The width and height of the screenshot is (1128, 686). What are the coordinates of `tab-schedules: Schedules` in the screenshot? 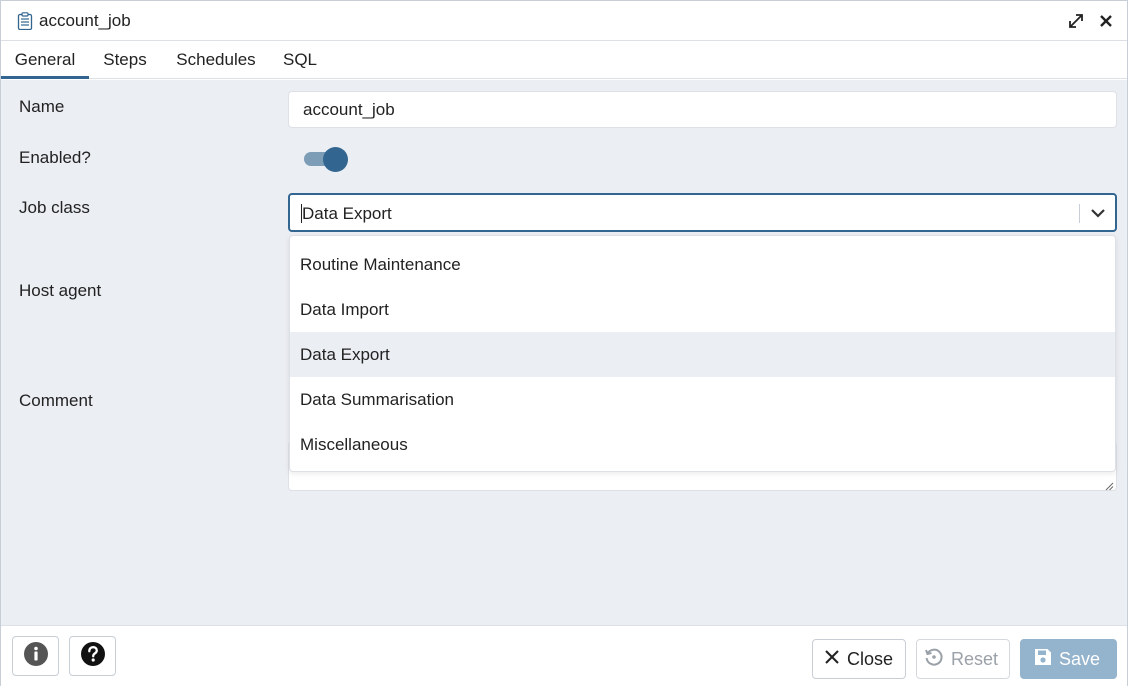 It's located at (216, 60).